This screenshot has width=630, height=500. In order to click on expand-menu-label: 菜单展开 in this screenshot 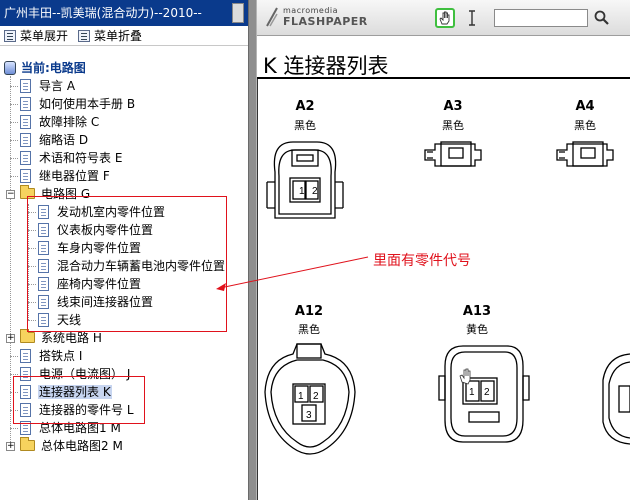, I will do `click(44, 36)`.